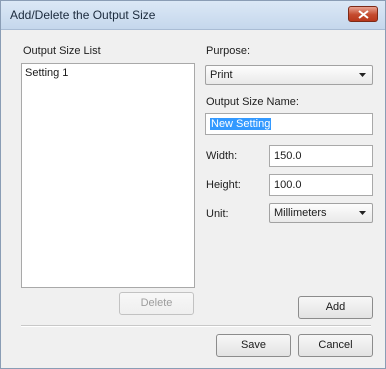 The height and width of the screenshot is (369, 386). Describe the element at coordinates (223, 185) in the screenshot. I see `height-label: Height:` at that location.